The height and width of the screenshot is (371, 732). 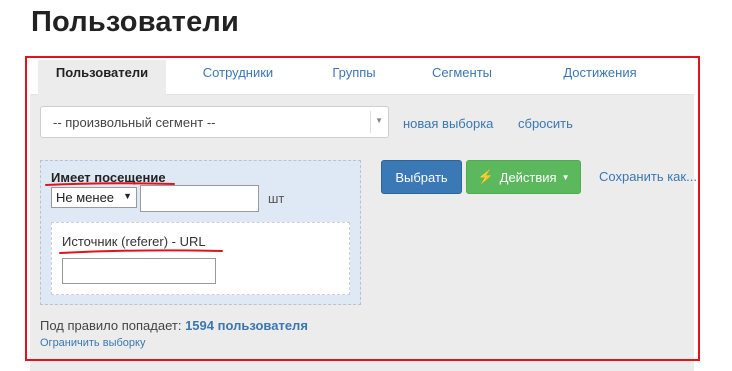 I want to click on tab-groups: Группы, so click(x=354, y=78).